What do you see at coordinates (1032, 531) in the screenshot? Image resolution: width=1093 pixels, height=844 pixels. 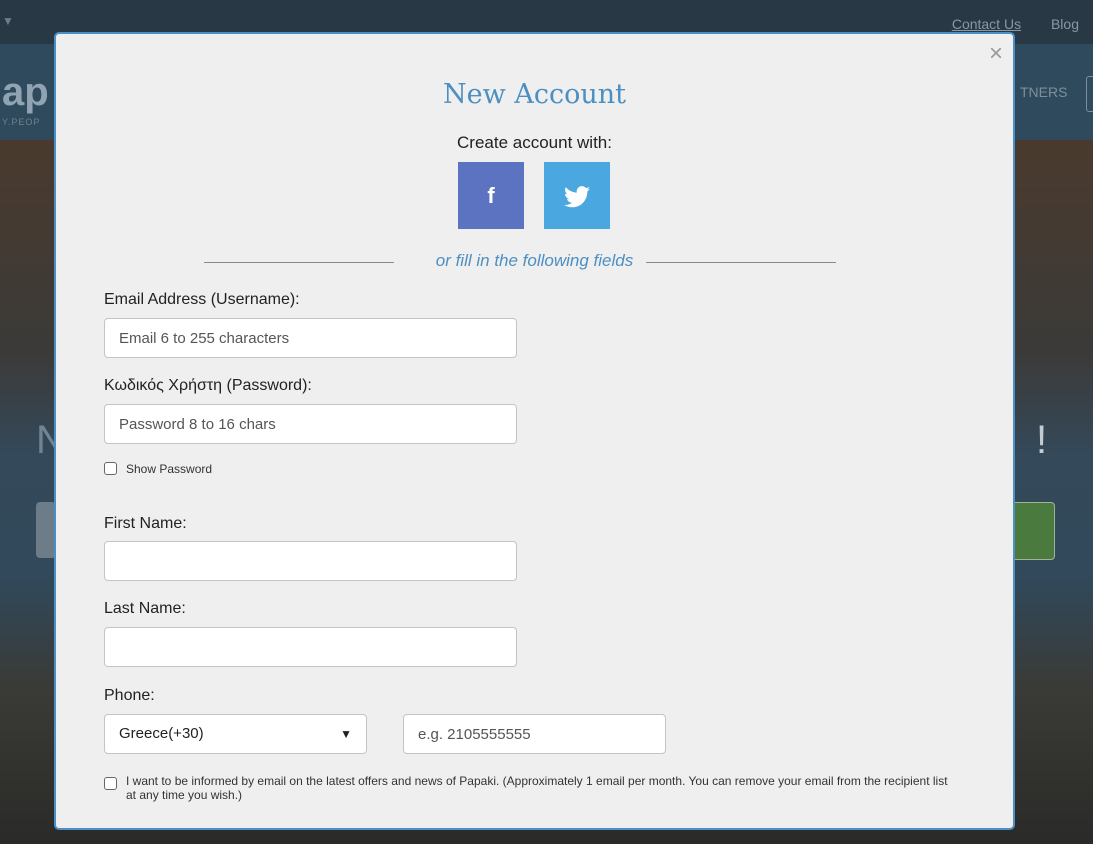 I see `hero-search-button` at bounding box center [1032, 531].